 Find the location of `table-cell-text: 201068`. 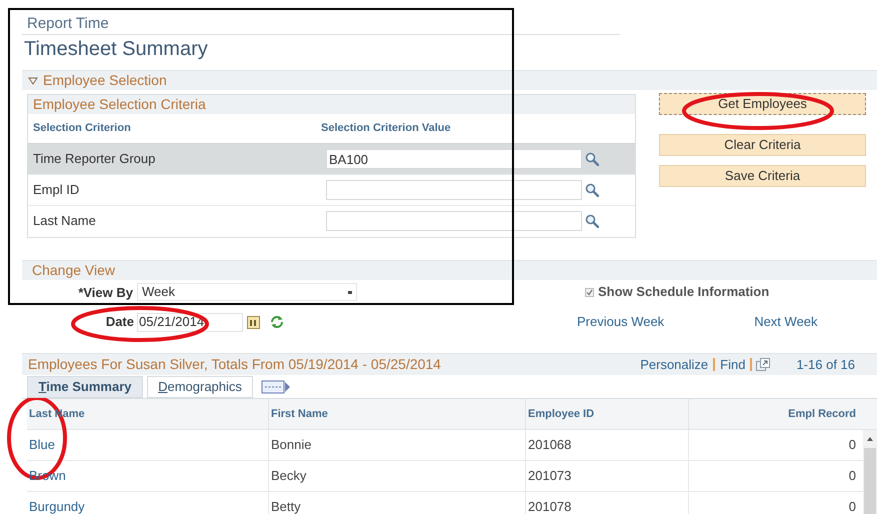

table-cell-text: 201068 is located at coordinates (550, 445).